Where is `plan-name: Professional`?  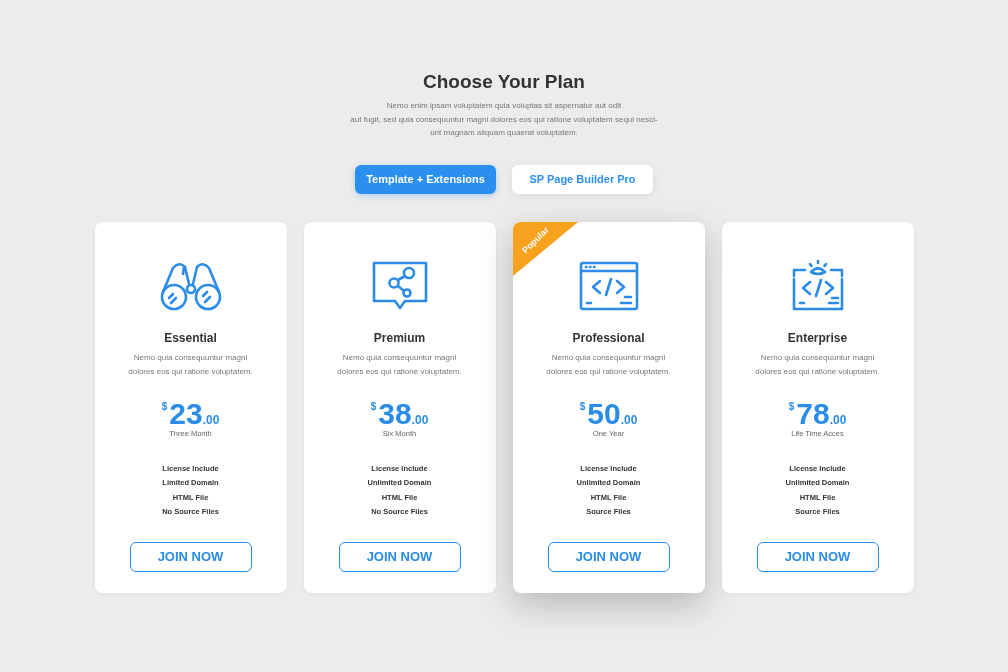 plan-name: Professional is located at coordinates (608, 337).